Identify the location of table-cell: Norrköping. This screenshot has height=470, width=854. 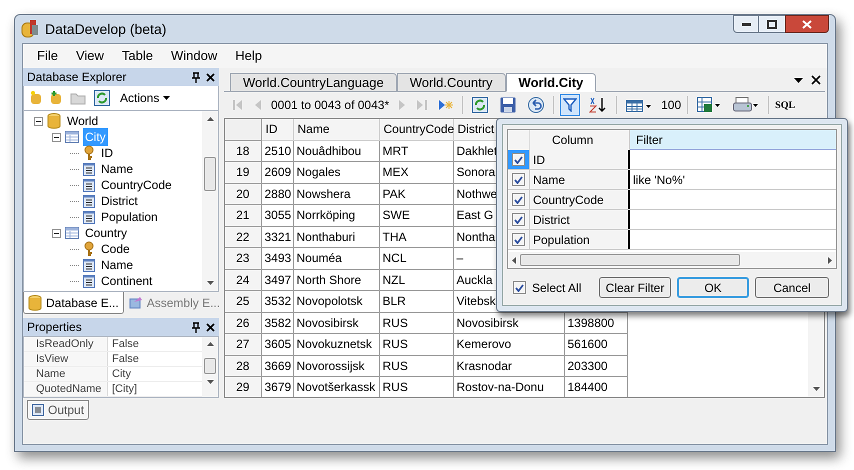
(336, 215).